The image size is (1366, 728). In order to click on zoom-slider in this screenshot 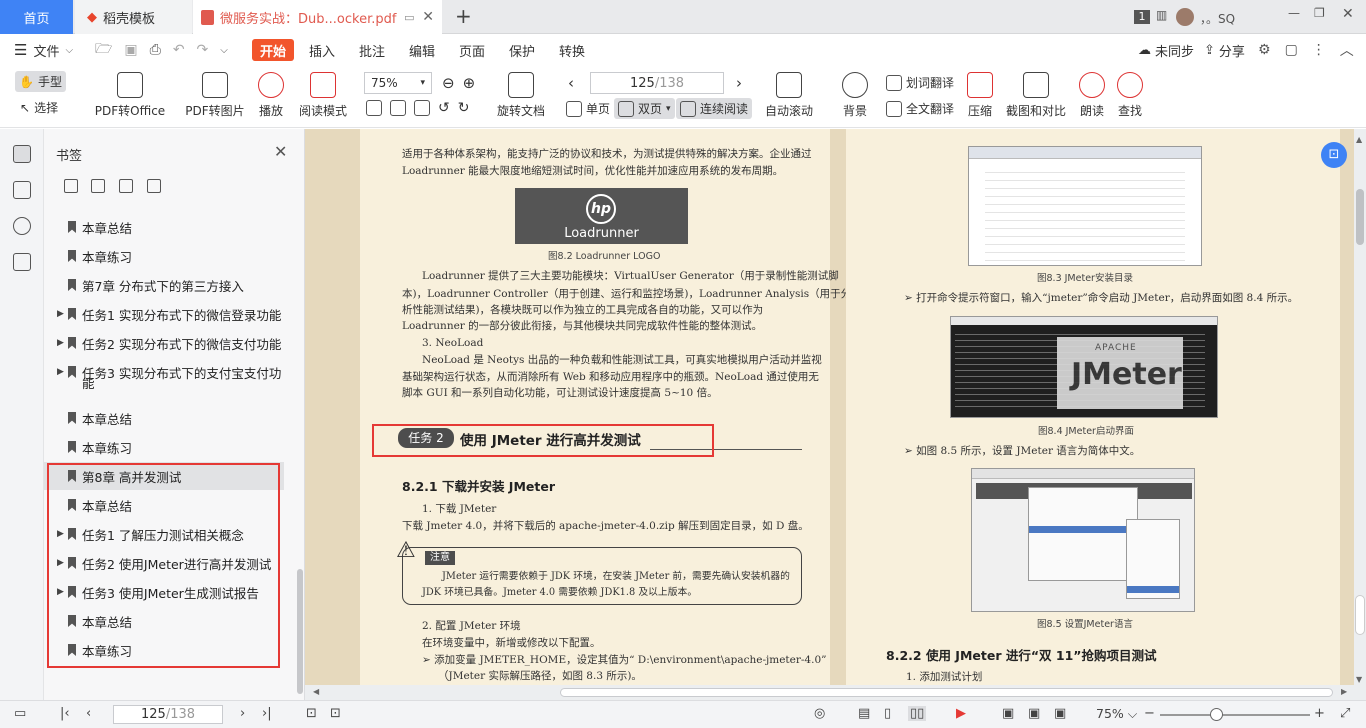, I will do `click(1235, 715)`.